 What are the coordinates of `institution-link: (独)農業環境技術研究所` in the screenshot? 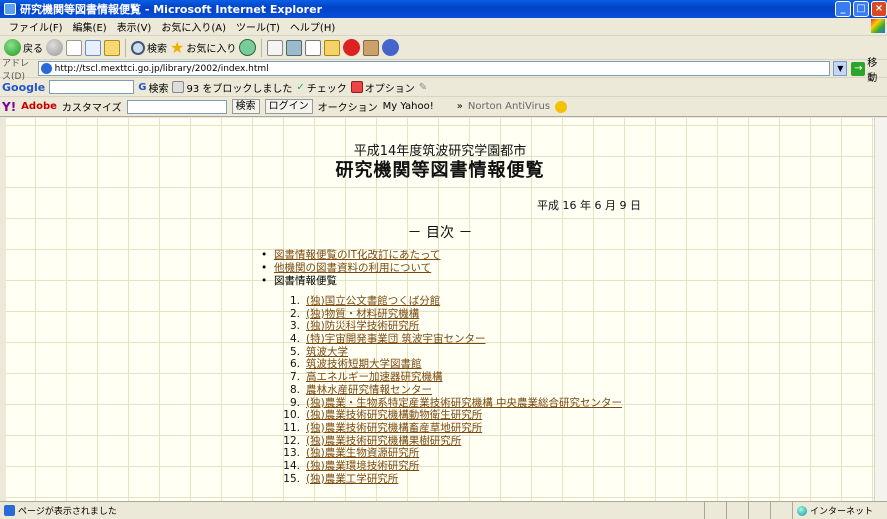 It's located at (362, 466).